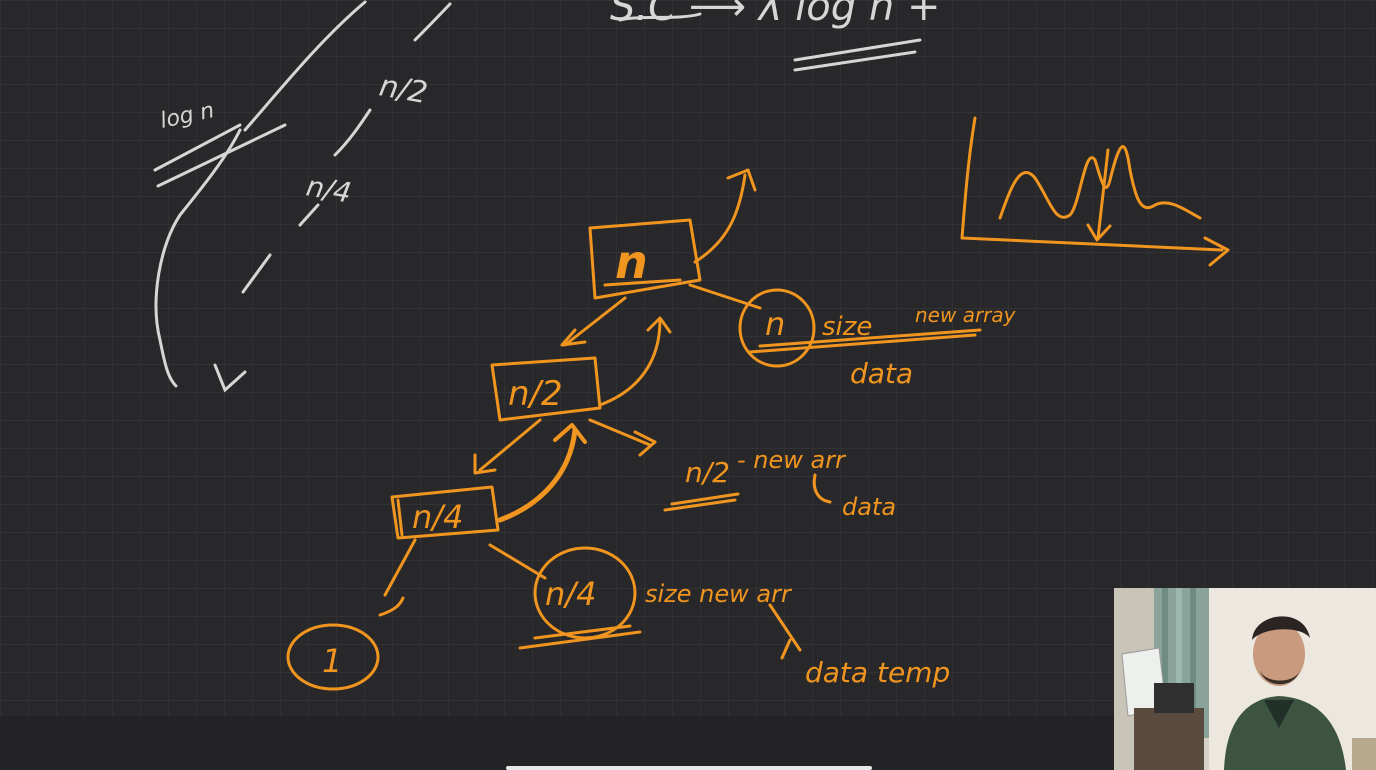 The image size is (1376, 770). What do you see at coordinates (535, 394) in the screenshot?
I see `mid-node-label: n/2` at bounding box center [535, 394].